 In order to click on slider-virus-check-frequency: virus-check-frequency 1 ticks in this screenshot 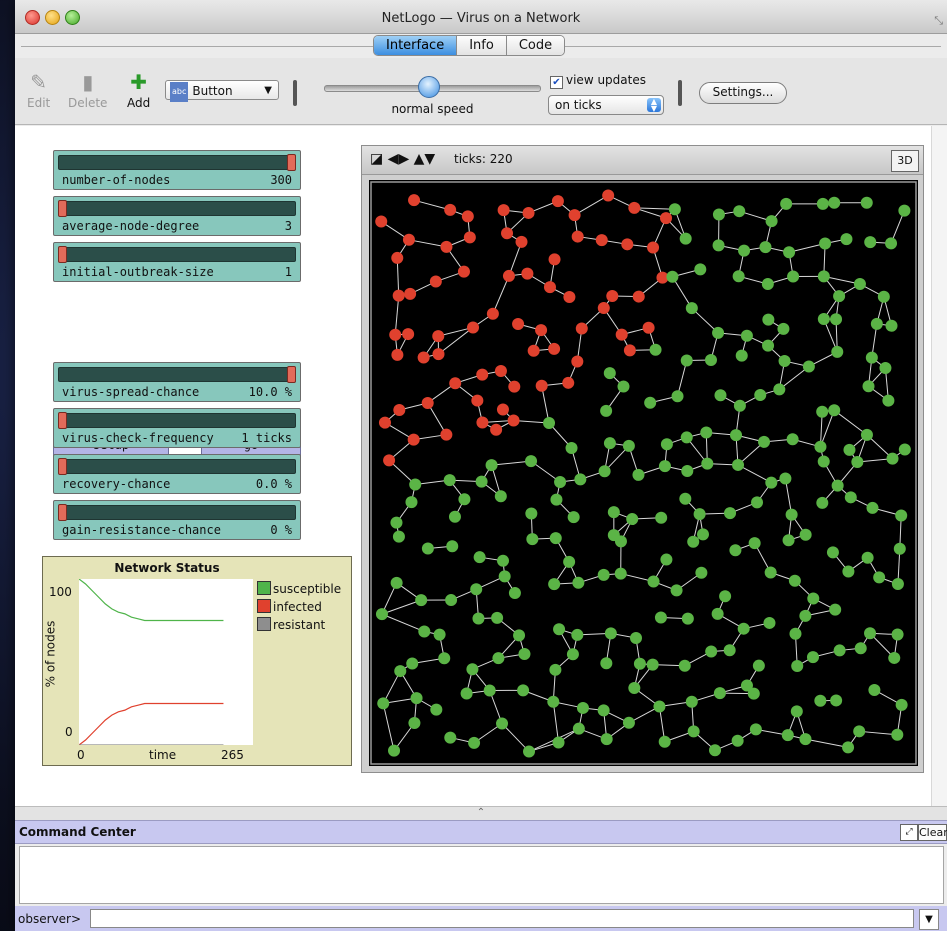, I will do `click(177, 428)`.